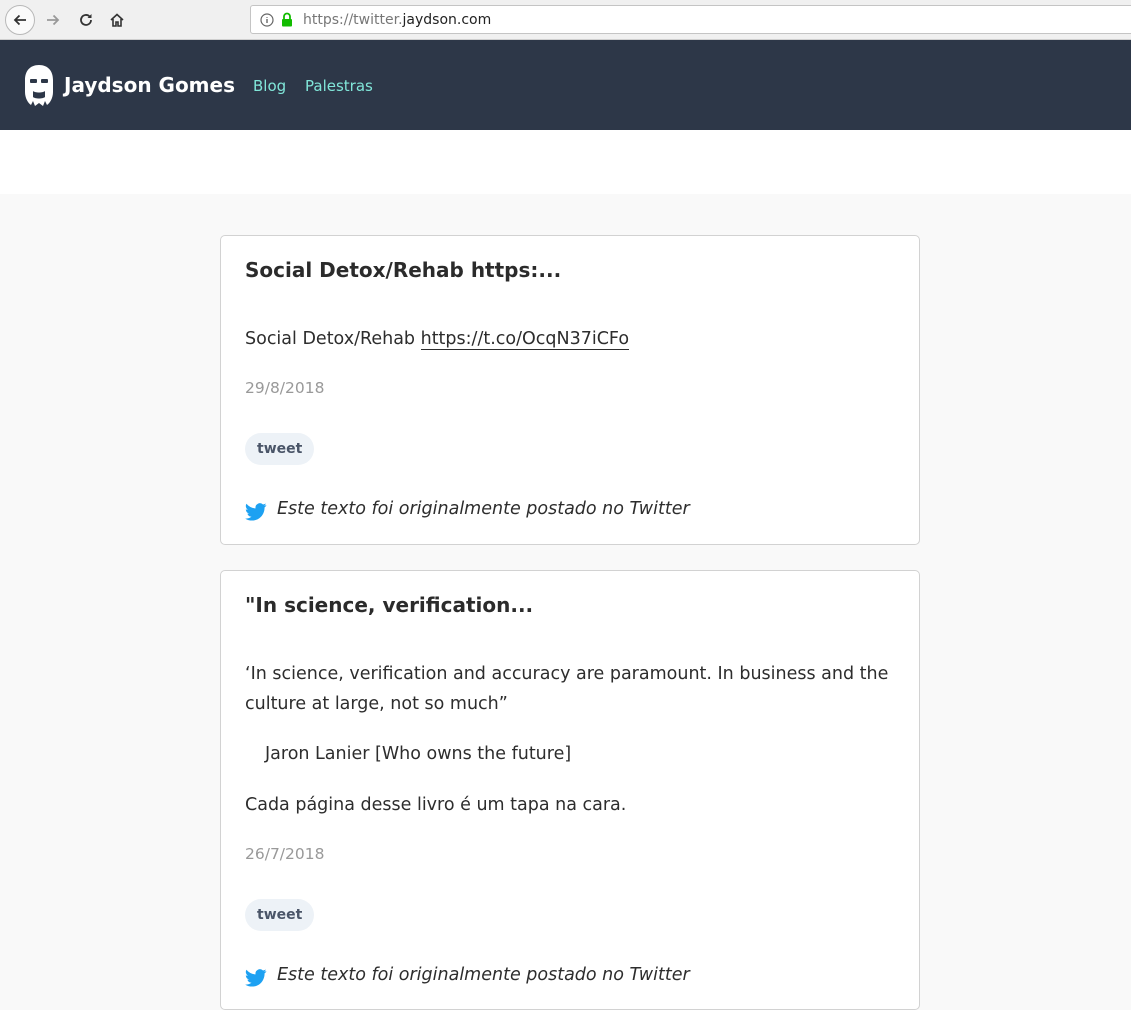  I want to click on arrow-right-icon, so click(53, 20).